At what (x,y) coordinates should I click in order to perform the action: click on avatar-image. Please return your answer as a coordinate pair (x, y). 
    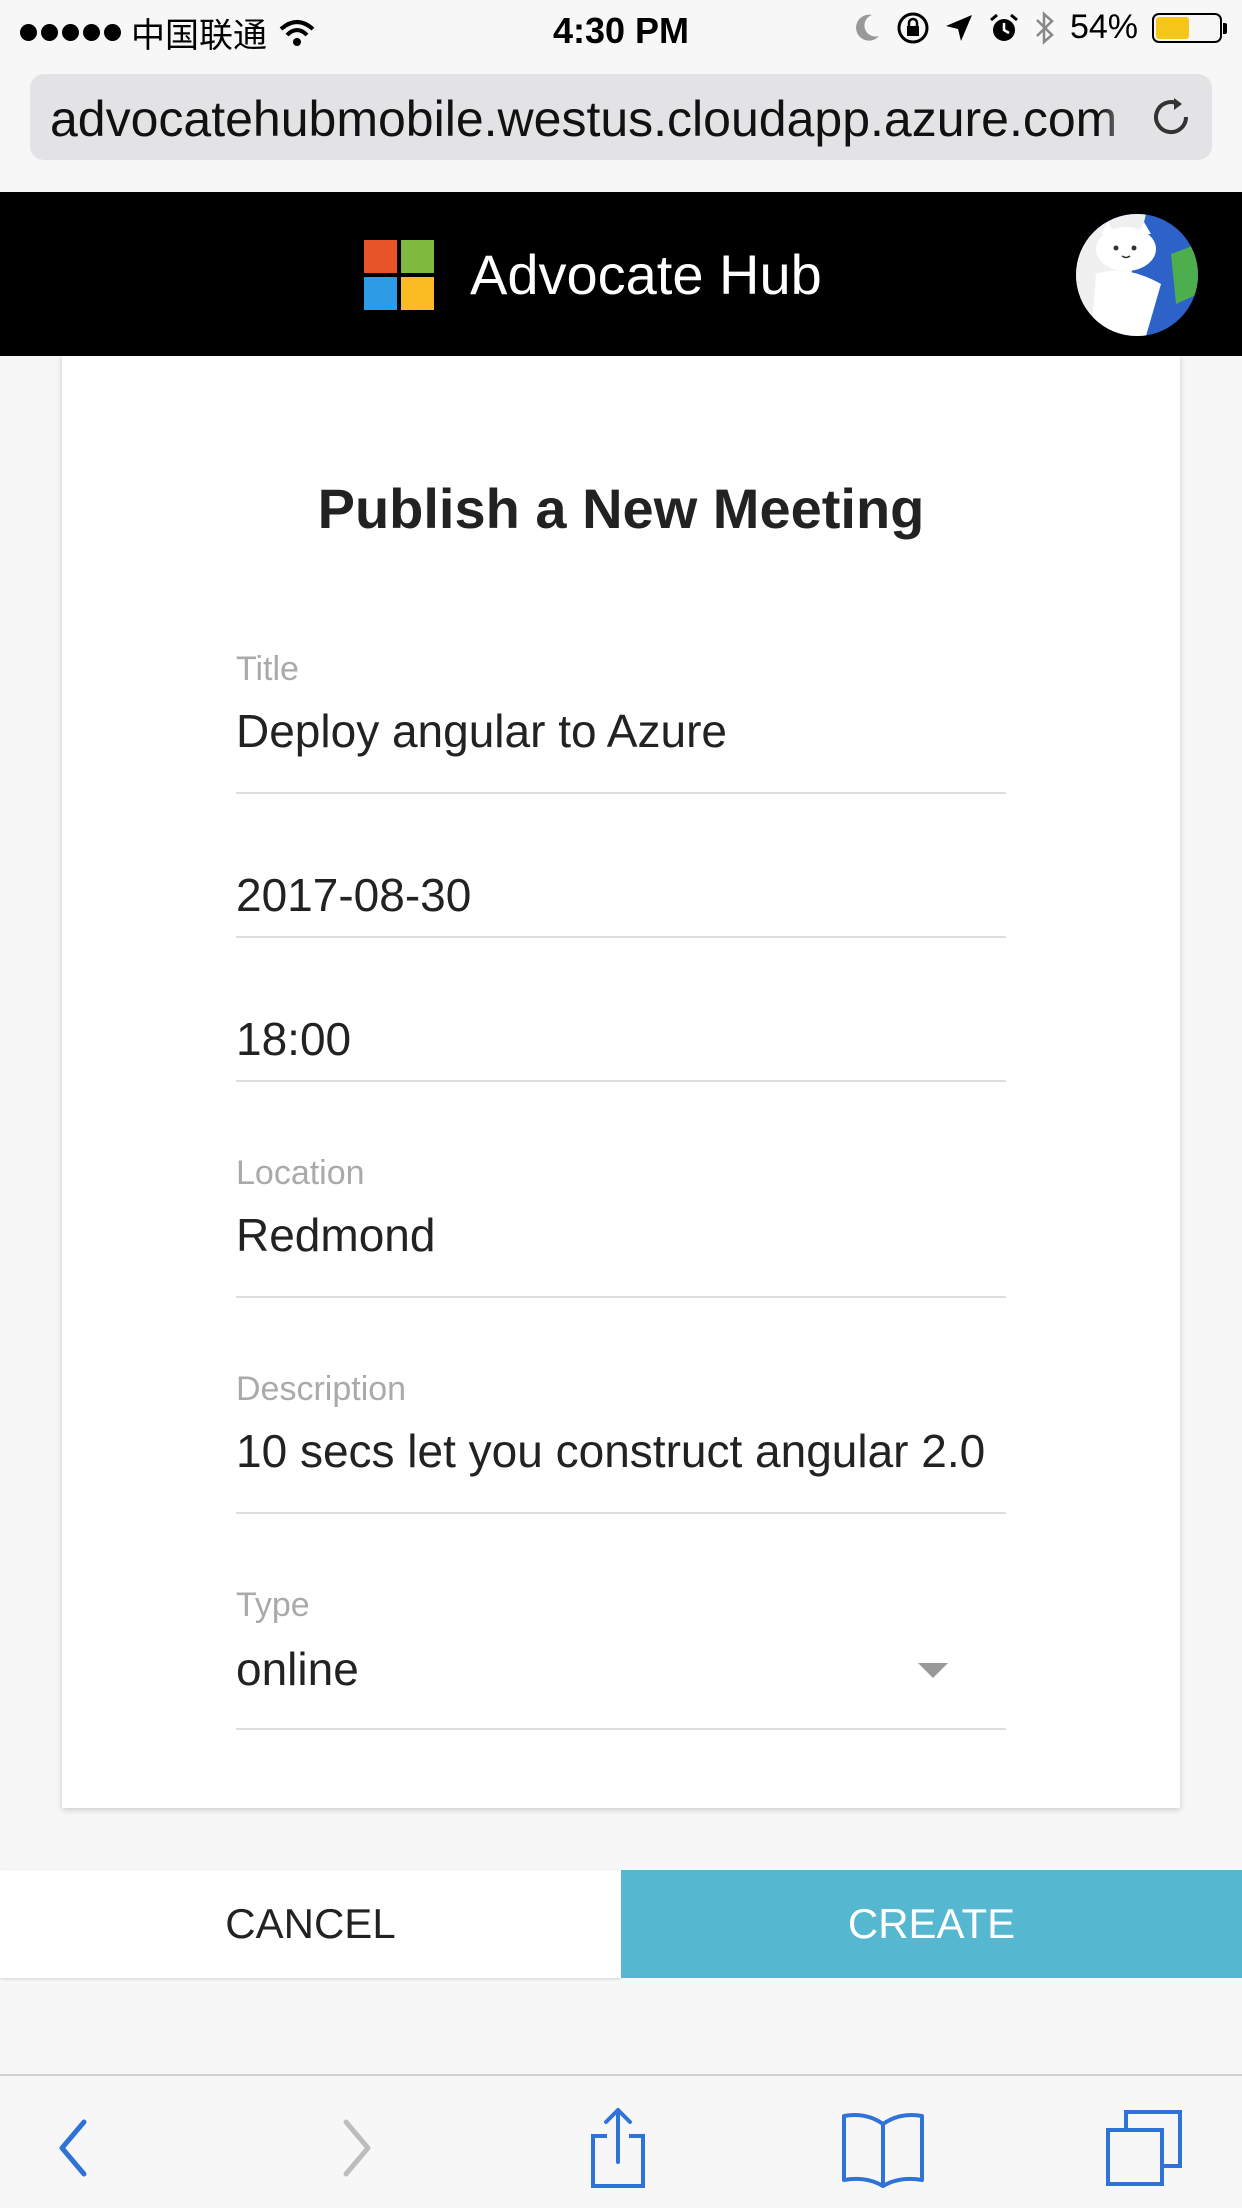
    Looking at the image, I should click on (1137, 275).